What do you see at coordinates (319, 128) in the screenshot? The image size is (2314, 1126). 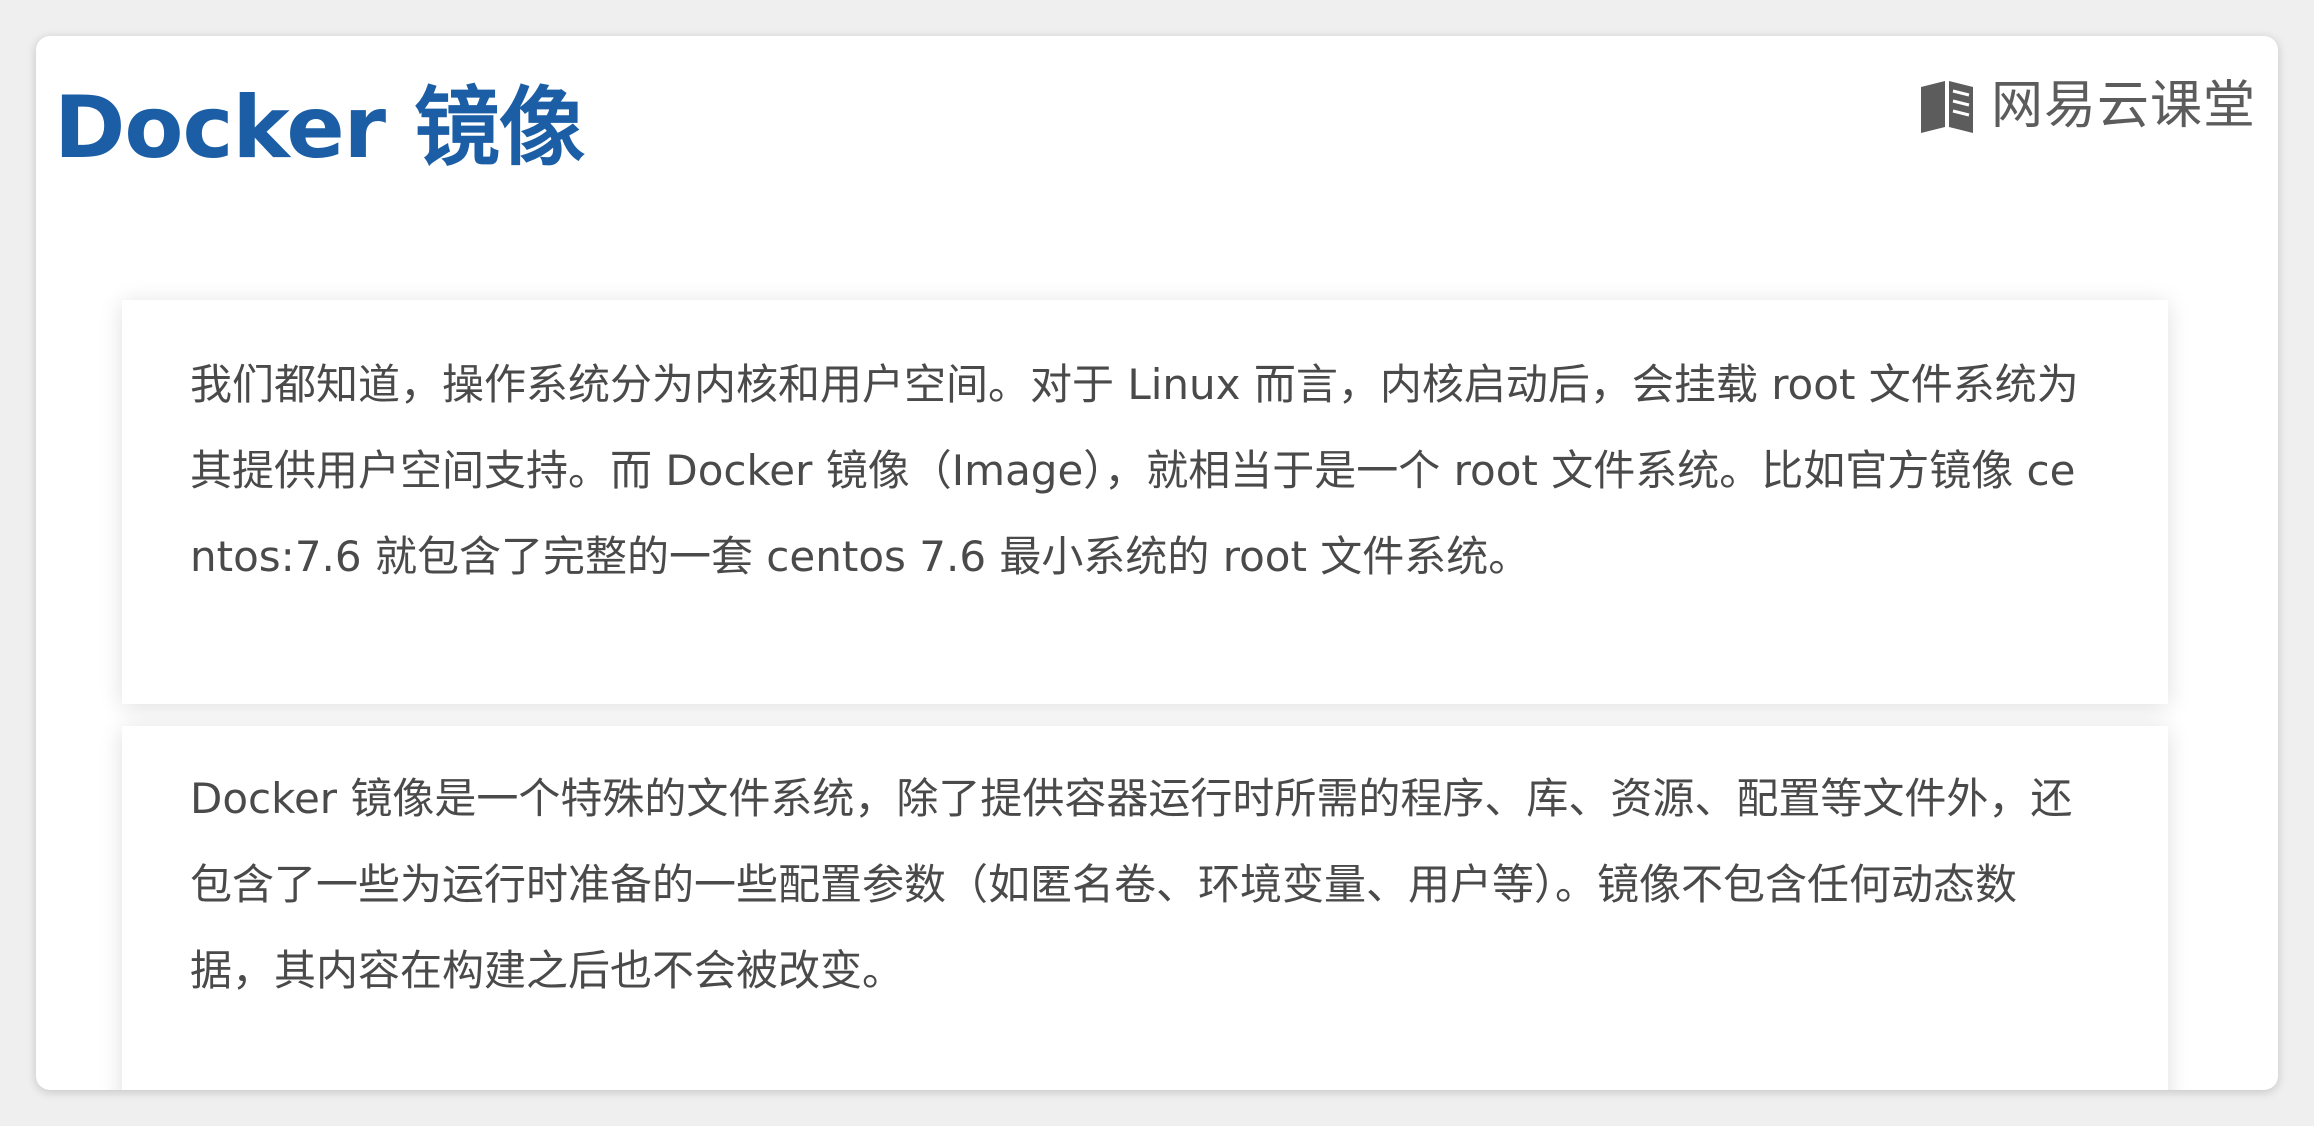 I see `page-title: Docker 镜像` at bounding box center [319, 128].